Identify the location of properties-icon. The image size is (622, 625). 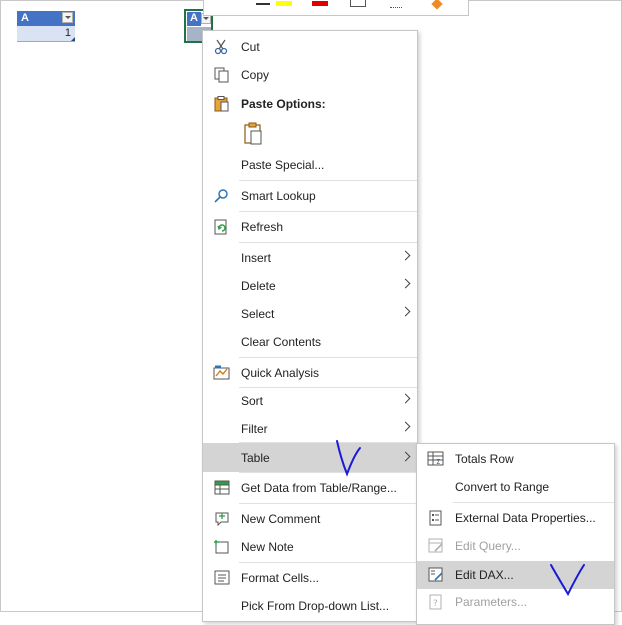
(436, 518).